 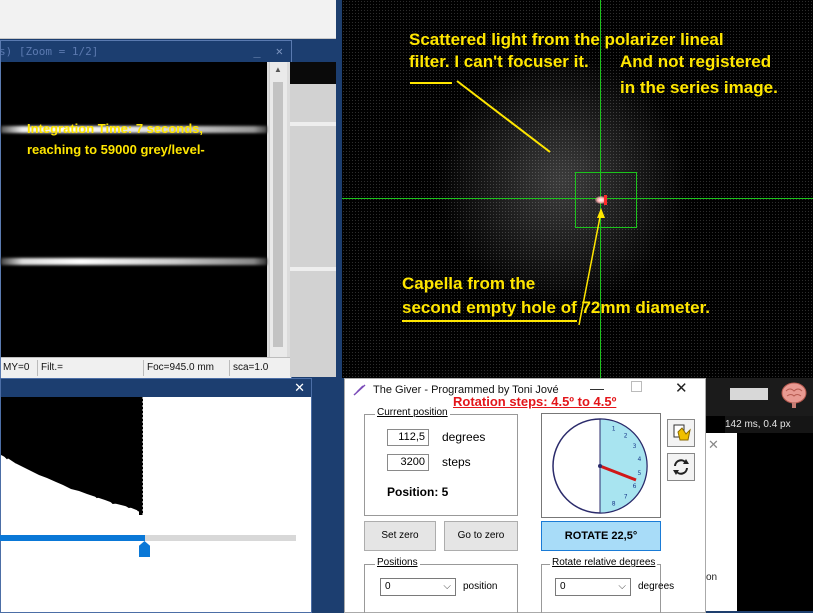 I want to click on steps-label: steps, so click(x=456, y=462).